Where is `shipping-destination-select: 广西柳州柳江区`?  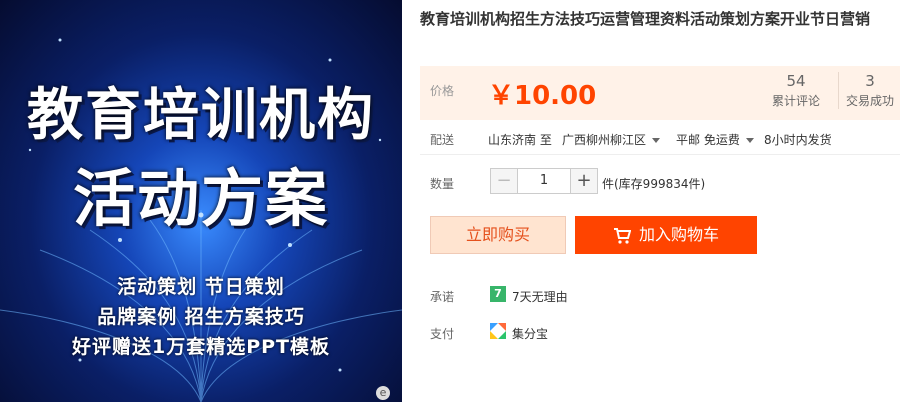 shipping-destination-select: 广西柳州柳江区 is located at coordinates (611, 139).